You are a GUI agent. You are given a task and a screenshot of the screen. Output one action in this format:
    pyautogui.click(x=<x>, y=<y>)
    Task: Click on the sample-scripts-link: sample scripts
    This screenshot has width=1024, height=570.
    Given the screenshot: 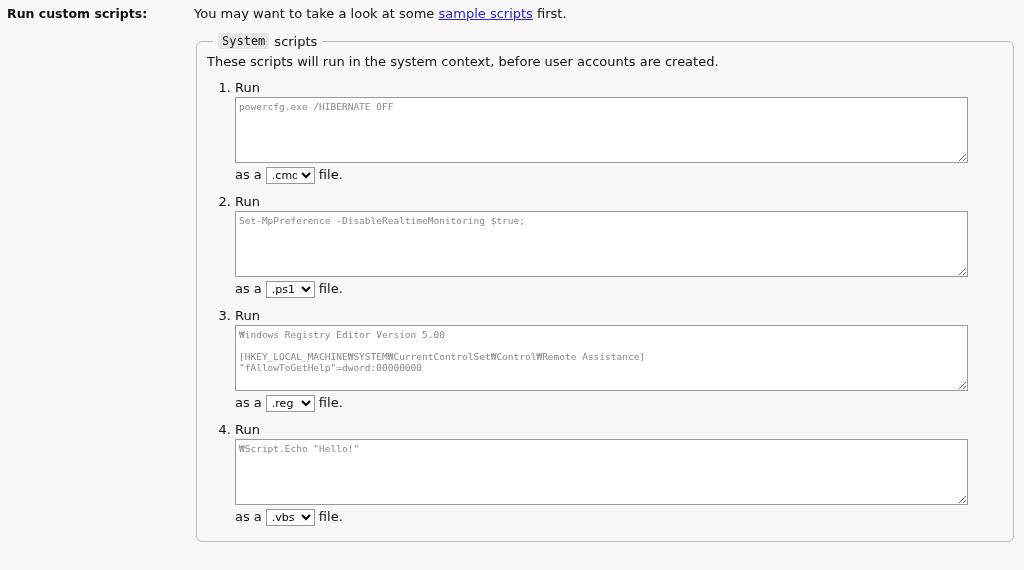 What is the action you would take?
    pyautogui.click(x=485, y=13)
    